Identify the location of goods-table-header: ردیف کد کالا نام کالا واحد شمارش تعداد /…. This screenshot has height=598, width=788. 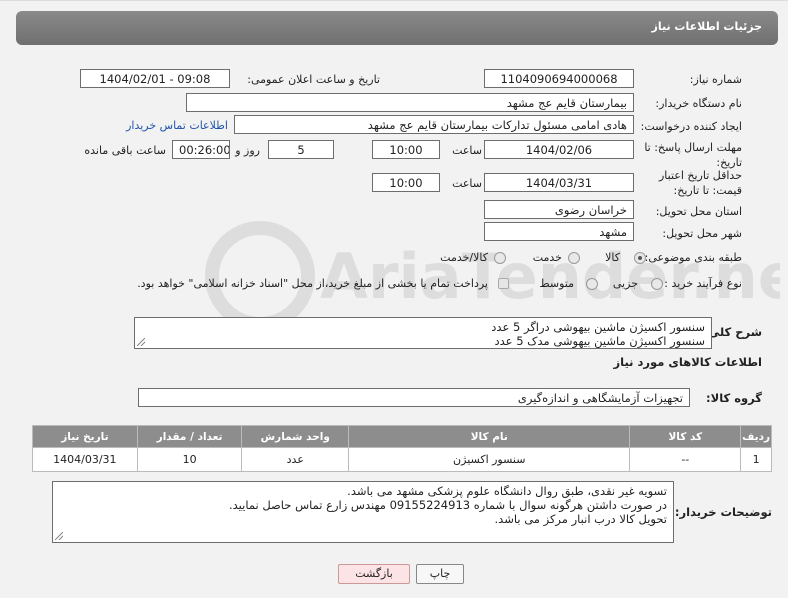
(402, 436).